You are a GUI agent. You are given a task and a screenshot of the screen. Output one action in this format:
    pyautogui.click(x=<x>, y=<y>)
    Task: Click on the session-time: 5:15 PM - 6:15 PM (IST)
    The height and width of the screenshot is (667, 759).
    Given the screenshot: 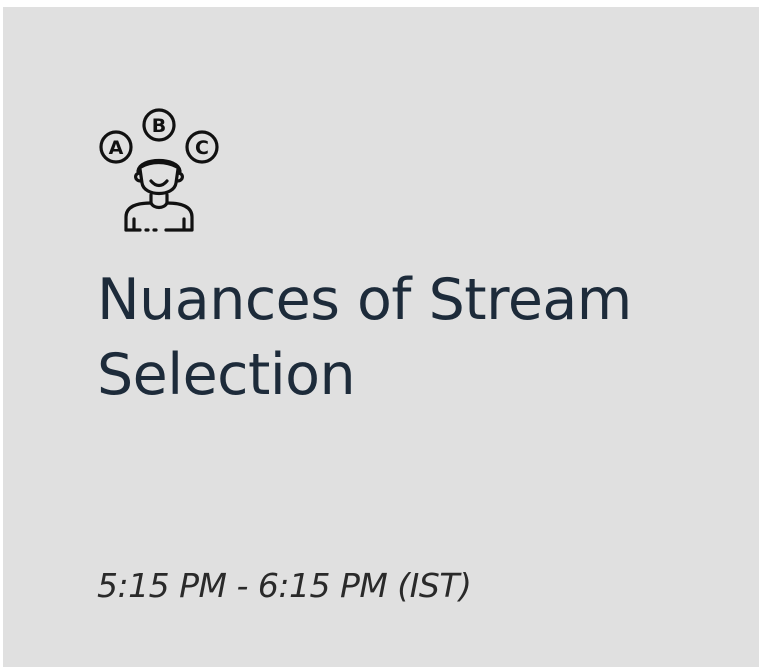 What is the action you would take?
    pyautogui.click(x=284, y=585)
    